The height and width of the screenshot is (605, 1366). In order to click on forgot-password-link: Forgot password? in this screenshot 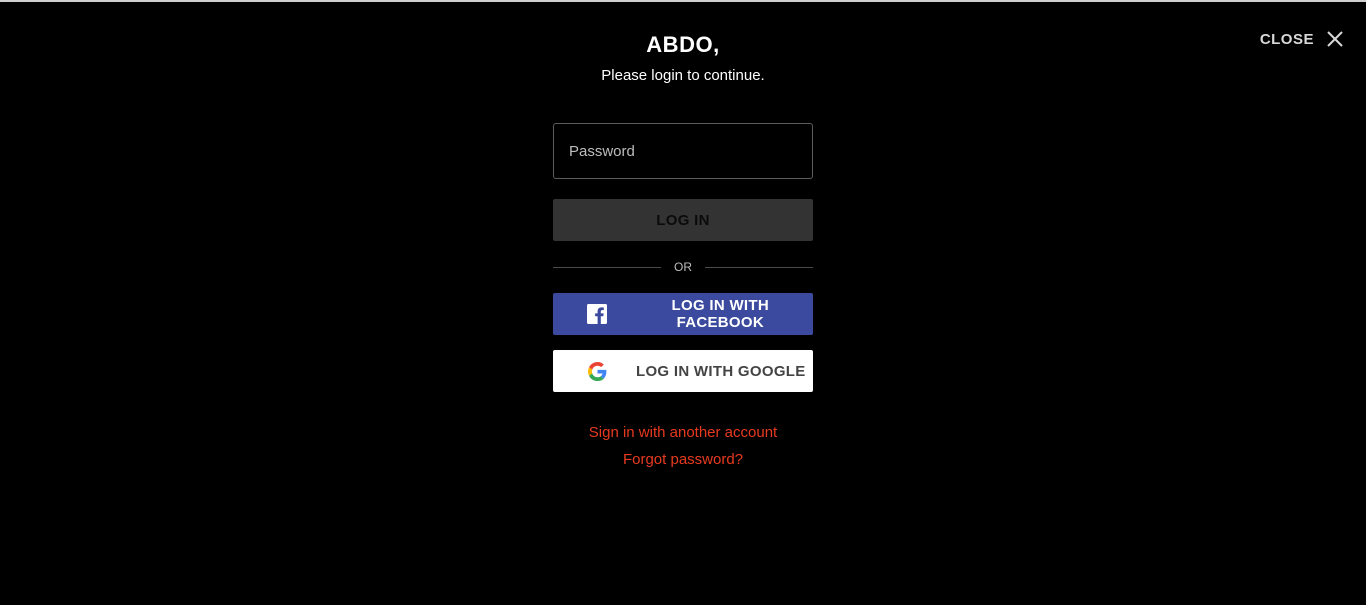, I will do `click(683, 459)`.